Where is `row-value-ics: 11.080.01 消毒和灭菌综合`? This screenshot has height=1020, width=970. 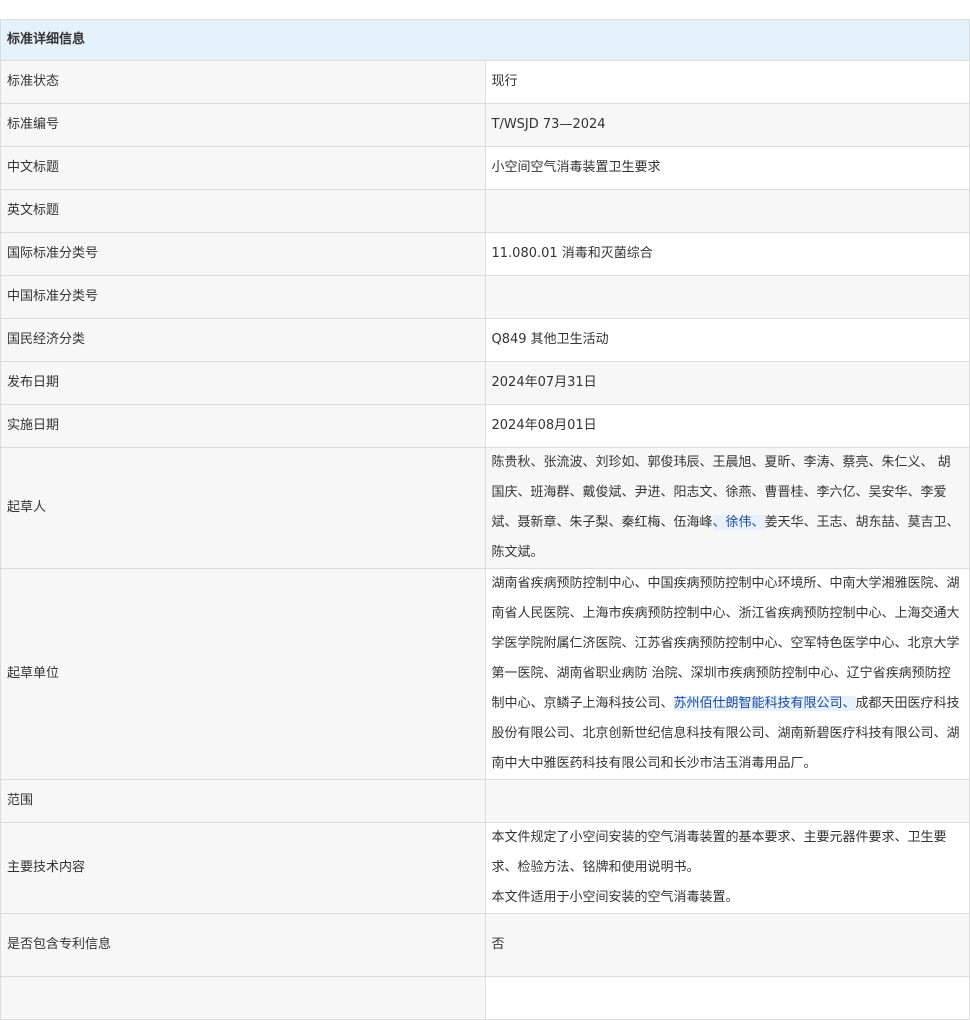 row-value-ics: 11.080.01 消毒和灭菌综合 is located at coordinates (727, 254).